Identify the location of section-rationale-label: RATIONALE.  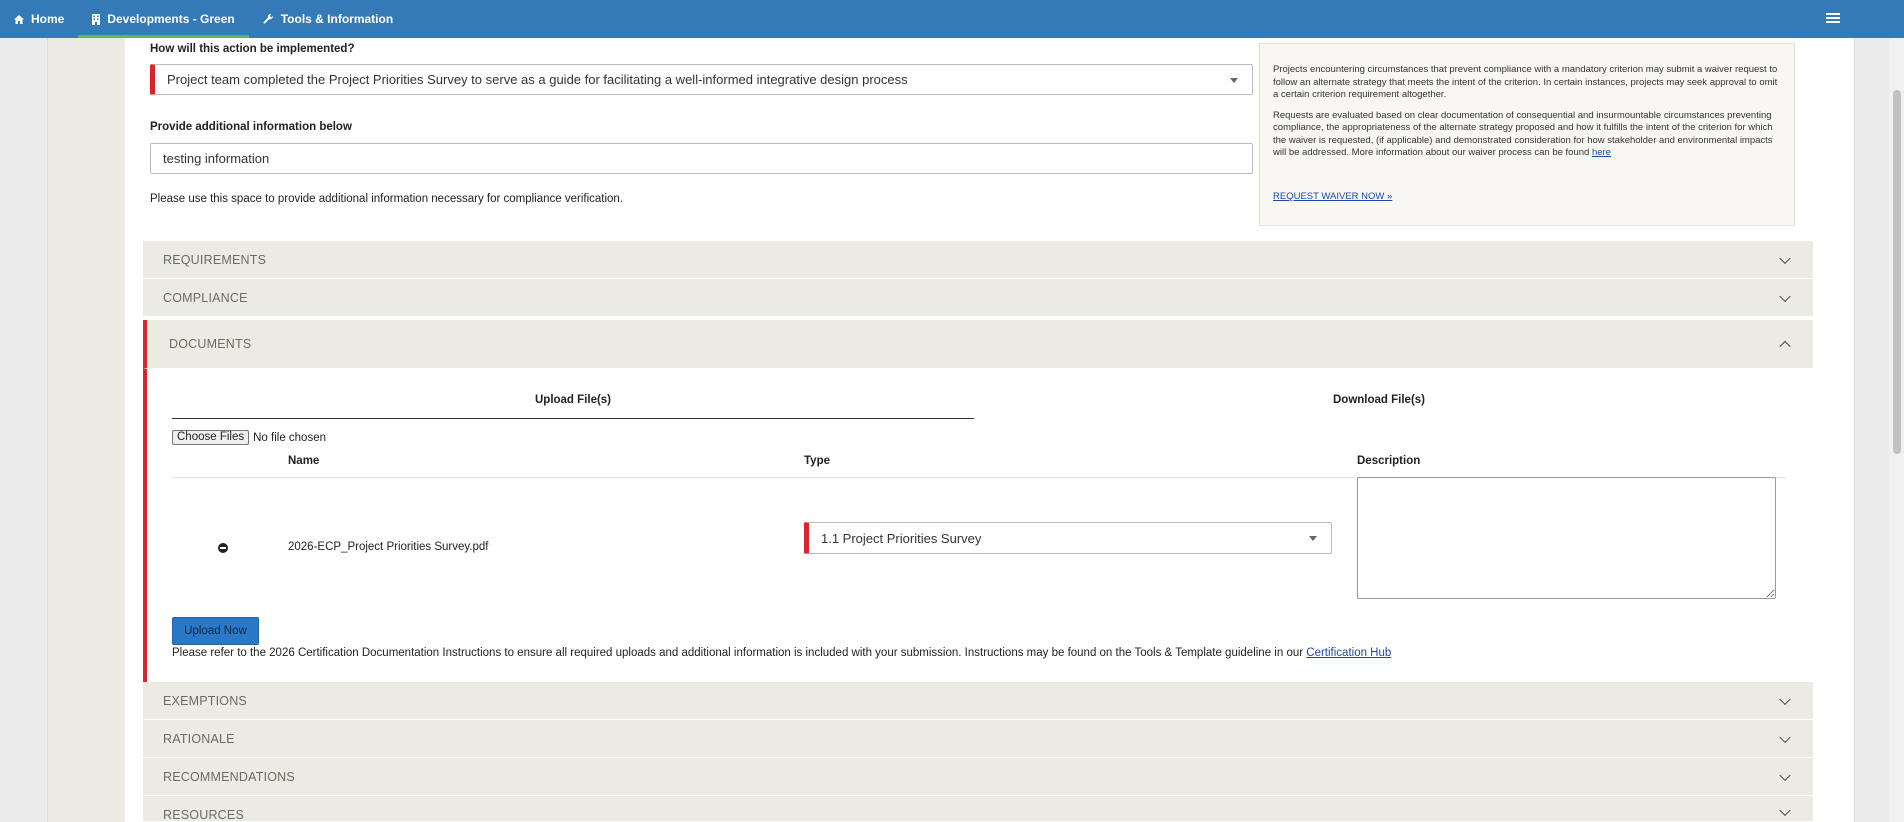
(199, 738).